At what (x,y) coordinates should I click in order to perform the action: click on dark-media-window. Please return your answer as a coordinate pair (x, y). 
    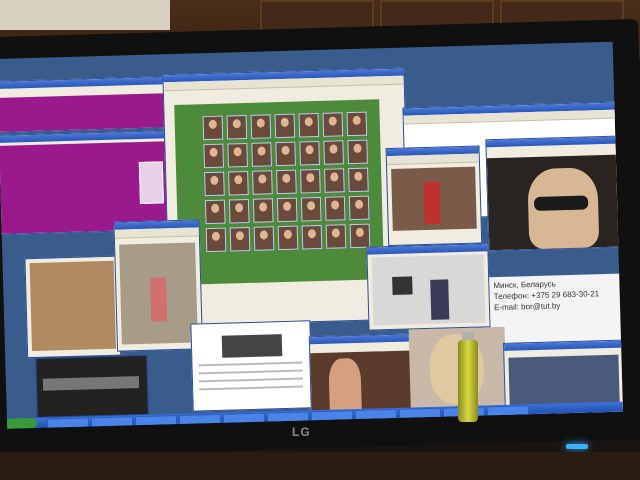
    Looking at the image, I should click on (92, 386).